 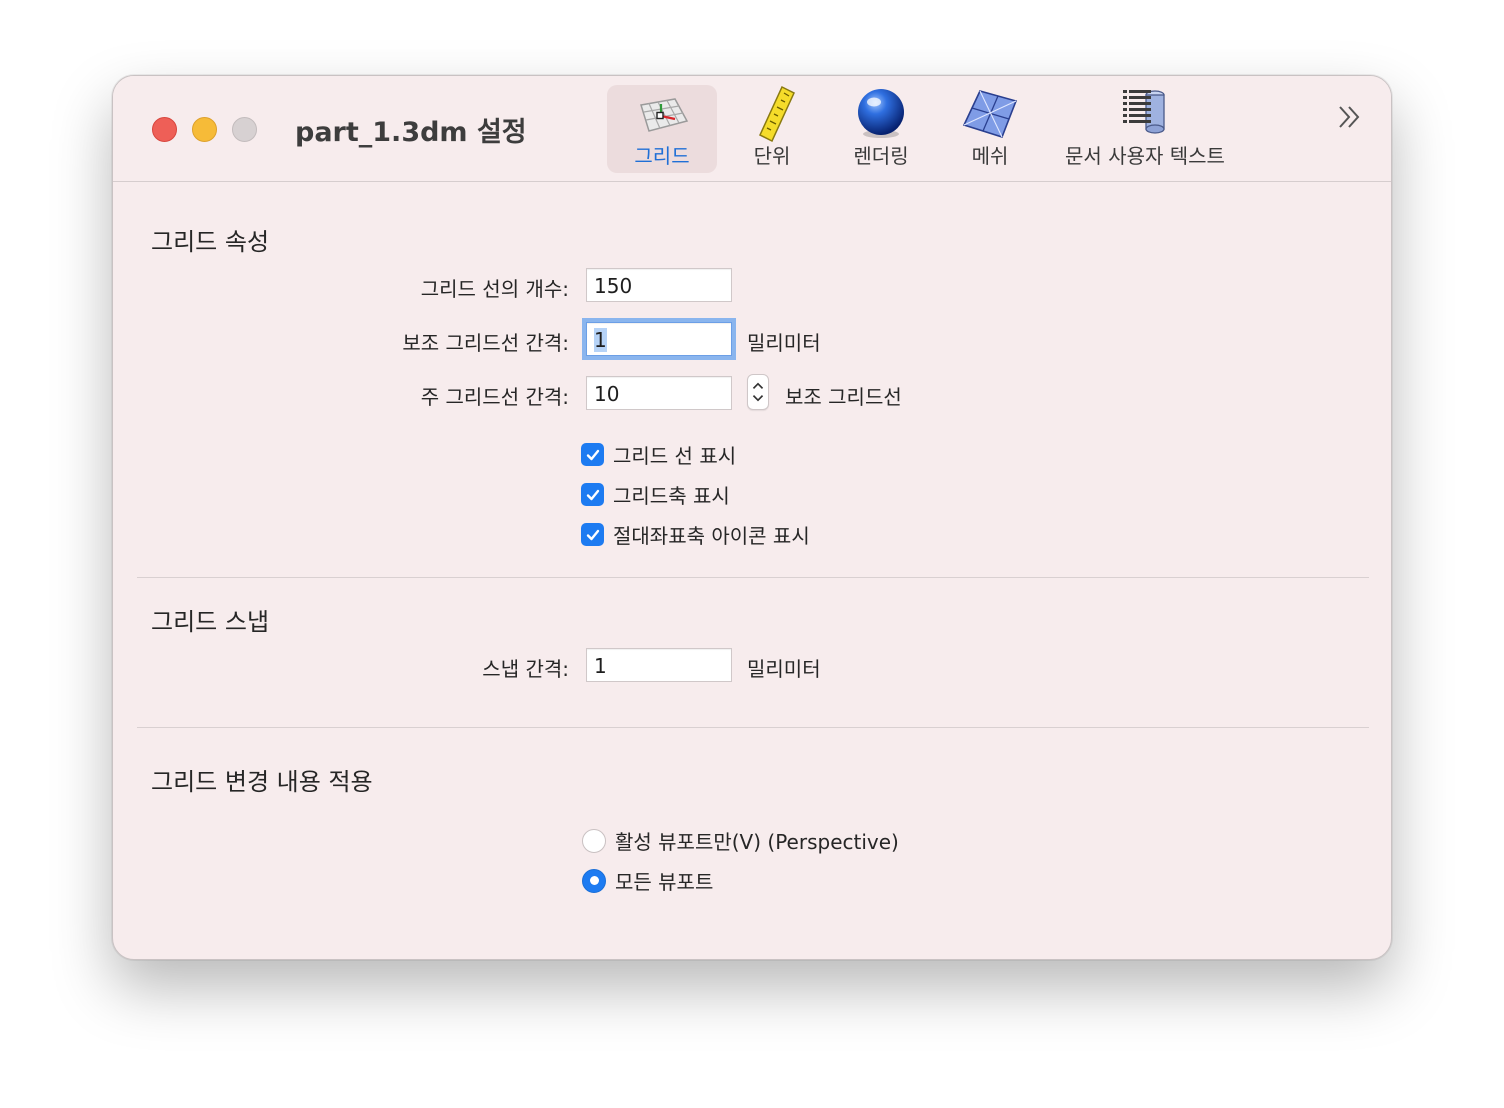 What do you see at coordinates (659, 285) in the screenshot?
I see `grid-line-count-input: 150` at bounding box center [659, 285].